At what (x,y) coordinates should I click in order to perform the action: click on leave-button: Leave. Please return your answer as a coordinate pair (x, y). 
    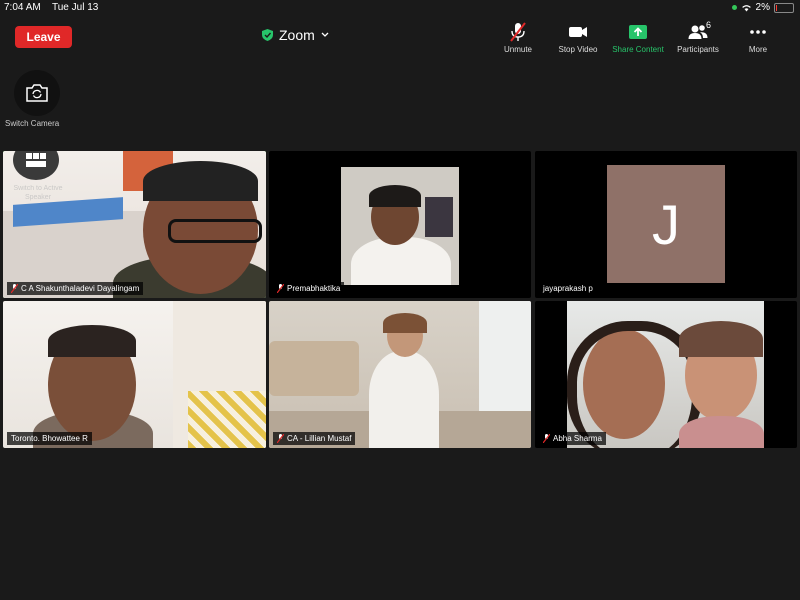
    Looking at the image, I should click on (43, 37).